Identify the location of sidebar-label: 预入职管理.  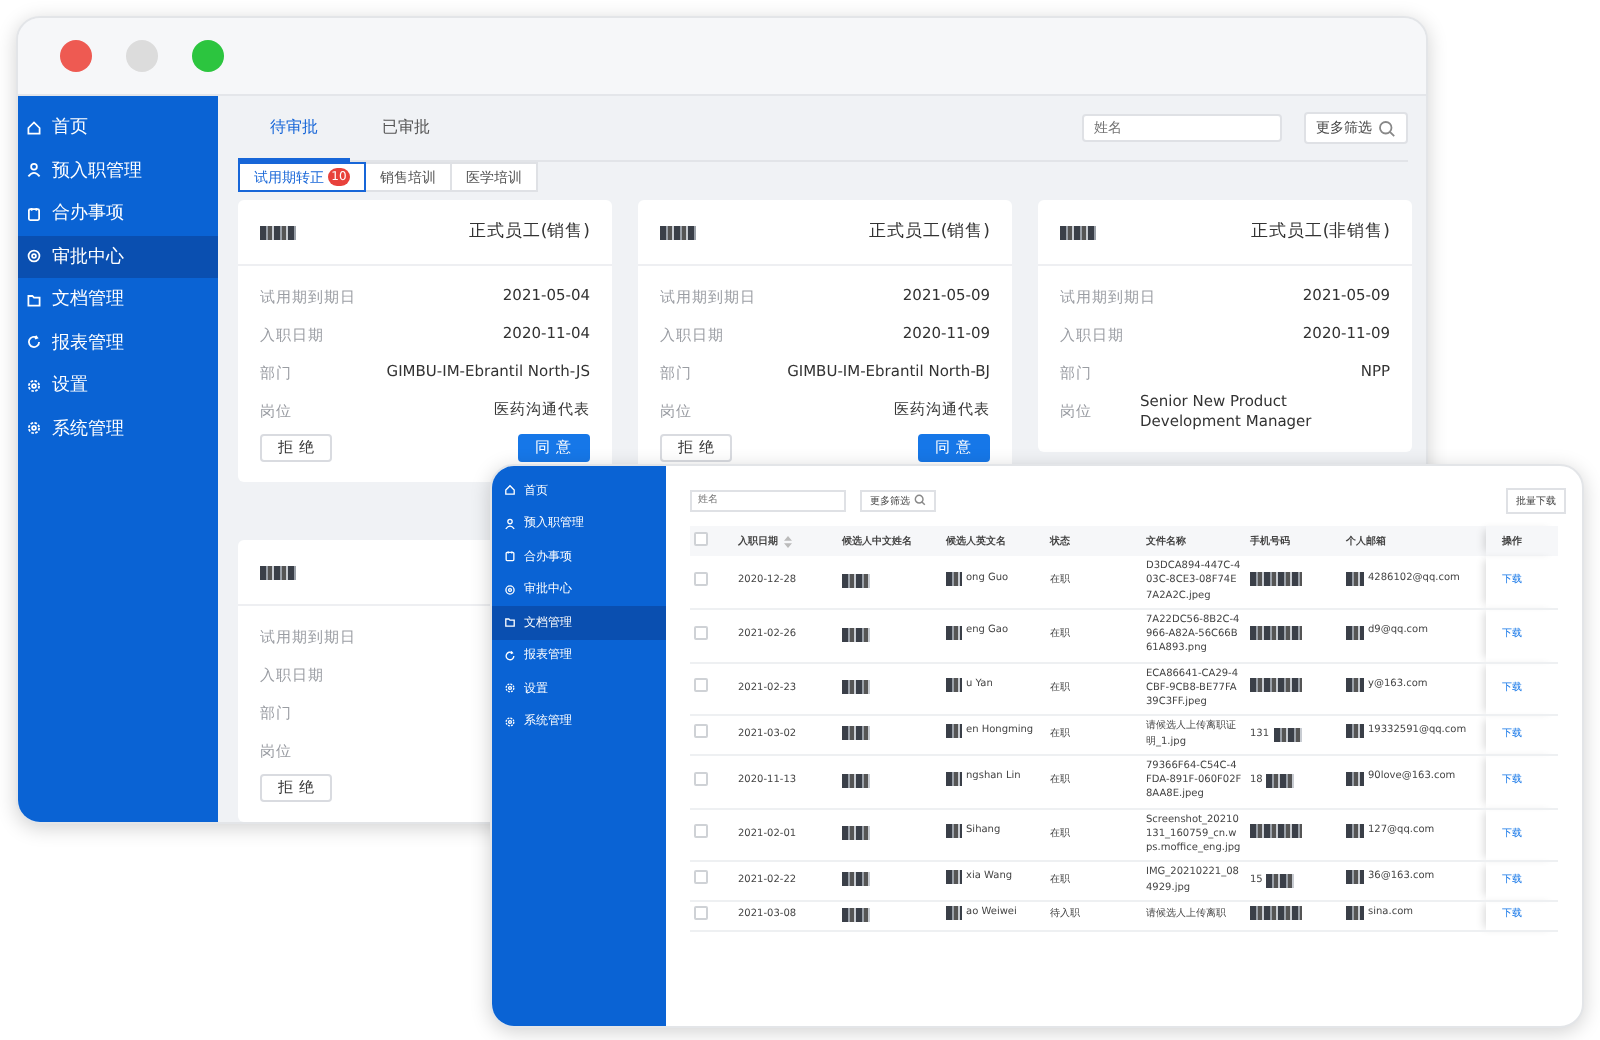
(97, 171).